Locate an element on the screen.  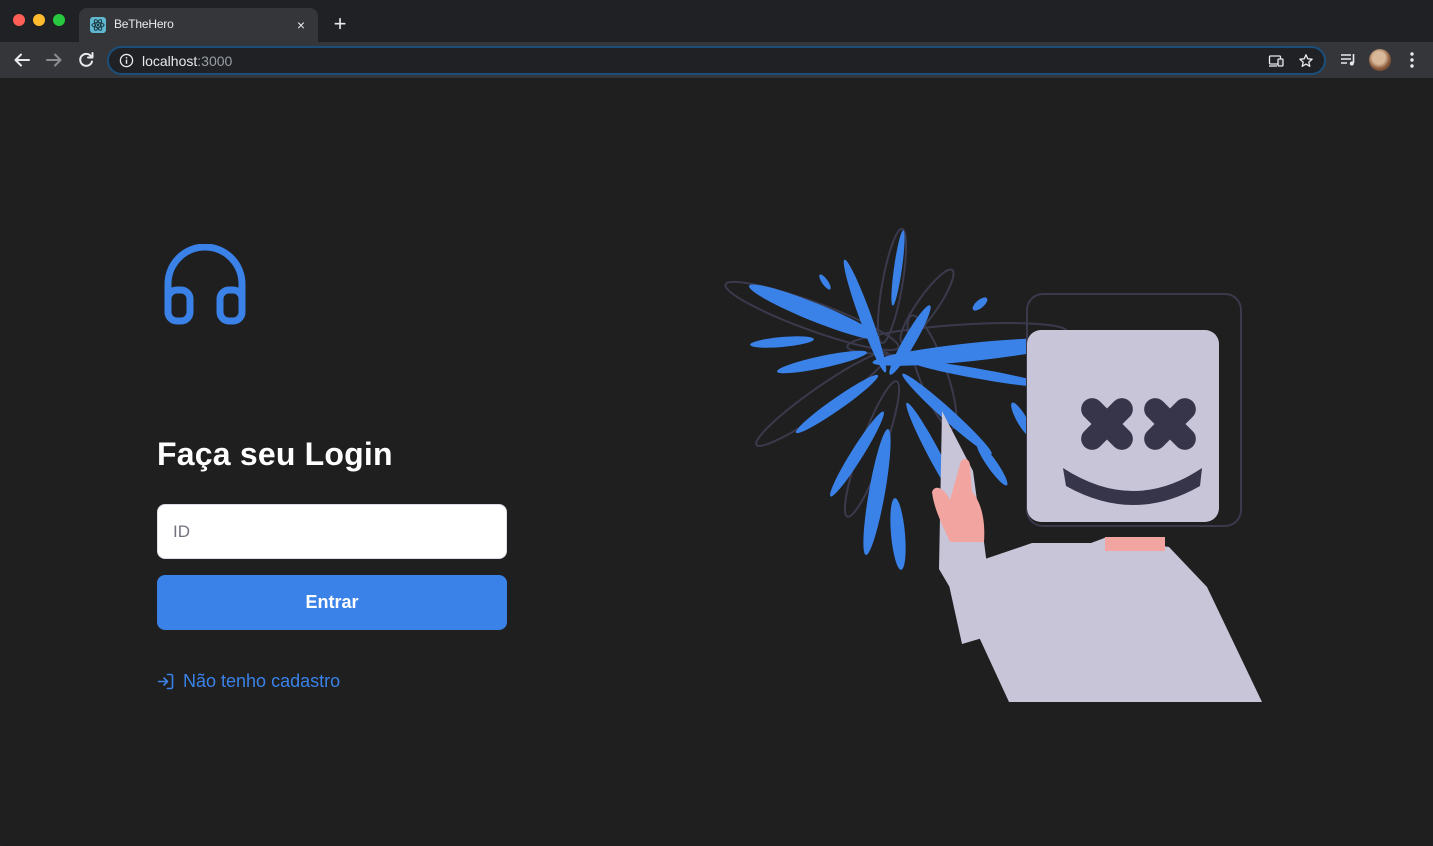
window-minimize-button is located at coordinates (39, 20).